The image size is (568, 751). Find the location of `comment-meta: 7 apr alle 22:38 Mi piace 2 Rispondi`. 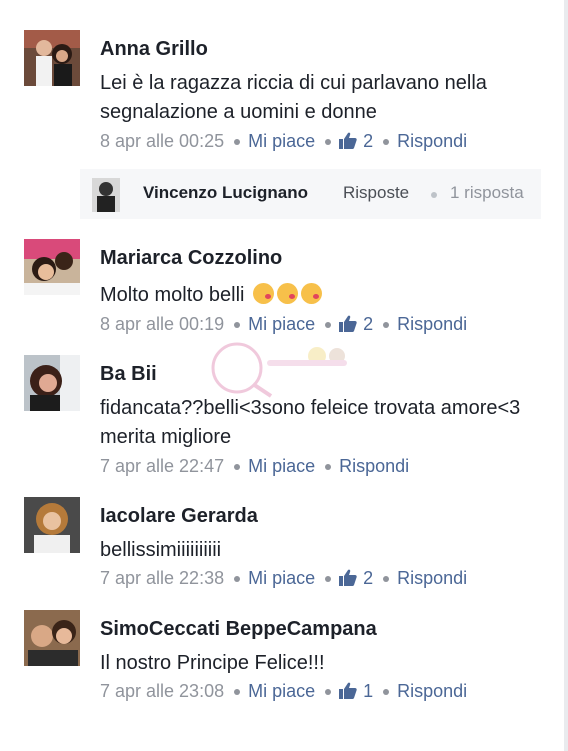

comment-meta: 7 apr alle 22:38 Mi piace 2 Rispondi is located at coordinates (283, 578).